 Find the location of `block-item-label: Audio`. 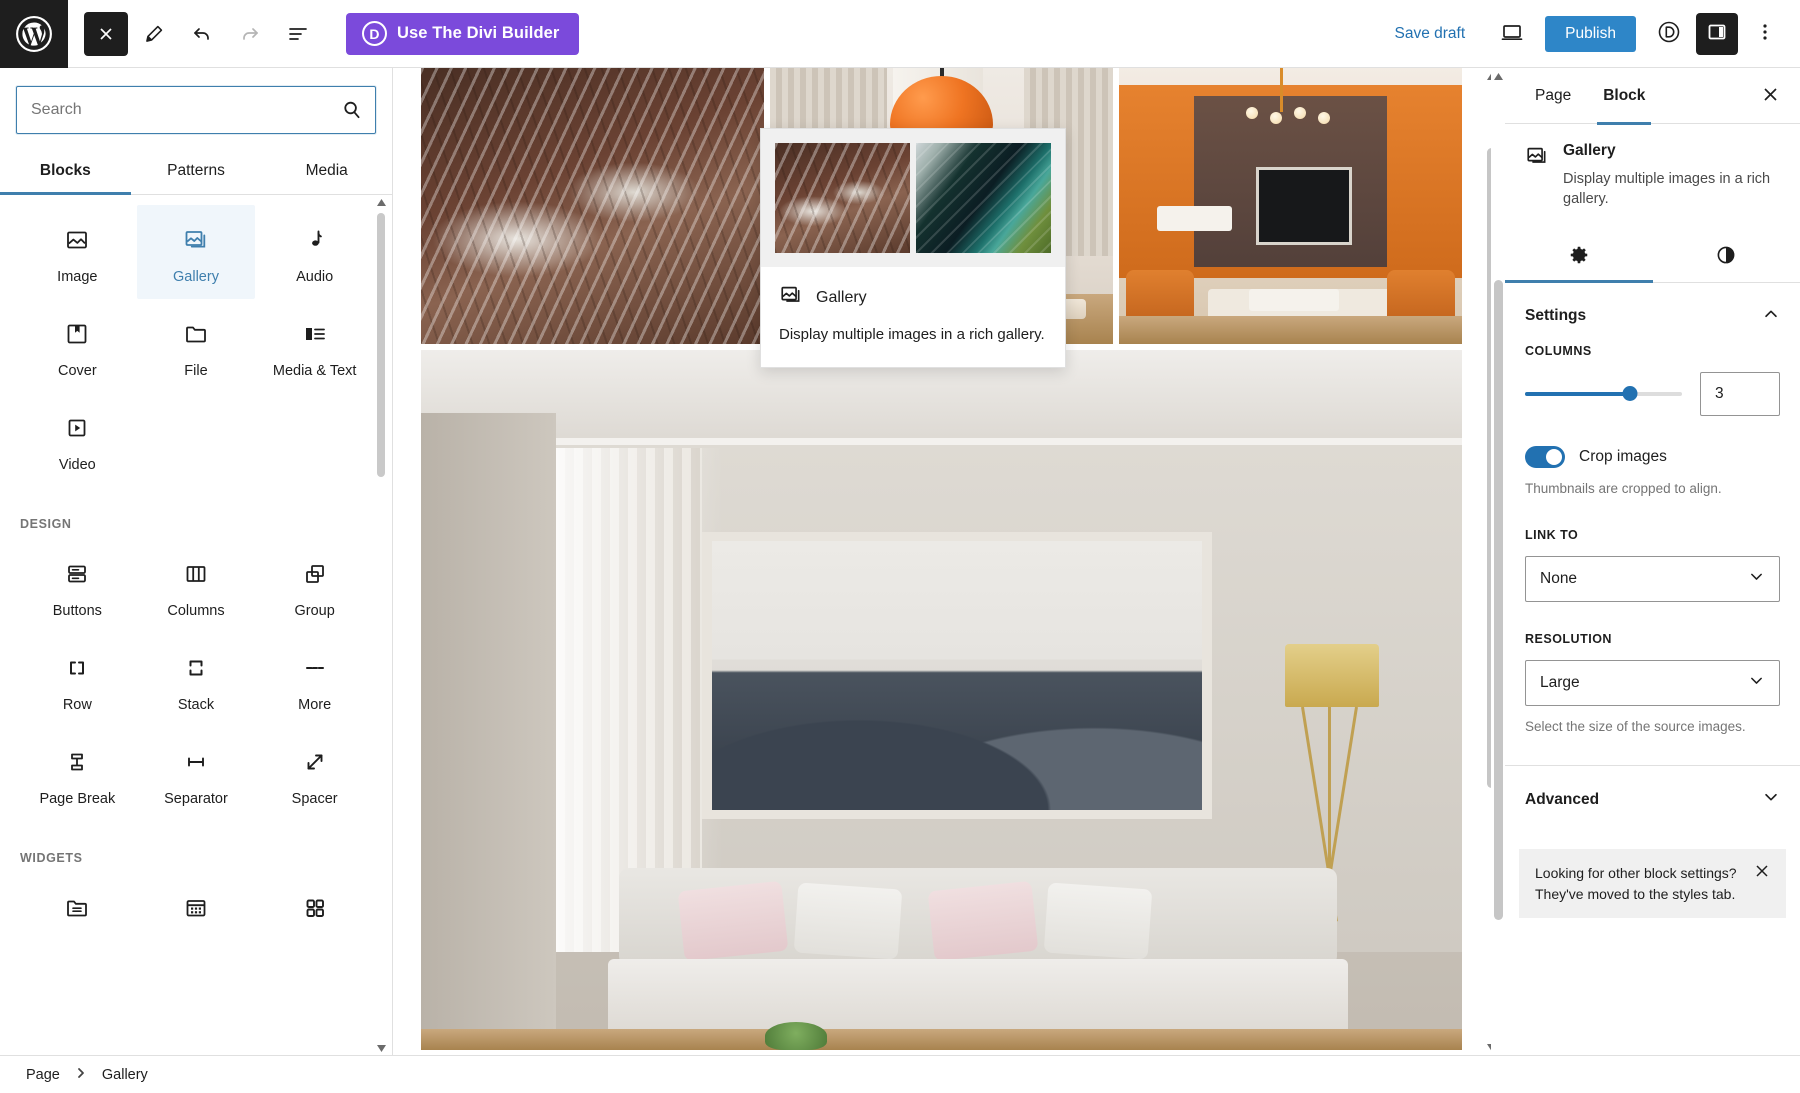

block-item-label: Audio is located at coordinates (315, 277).